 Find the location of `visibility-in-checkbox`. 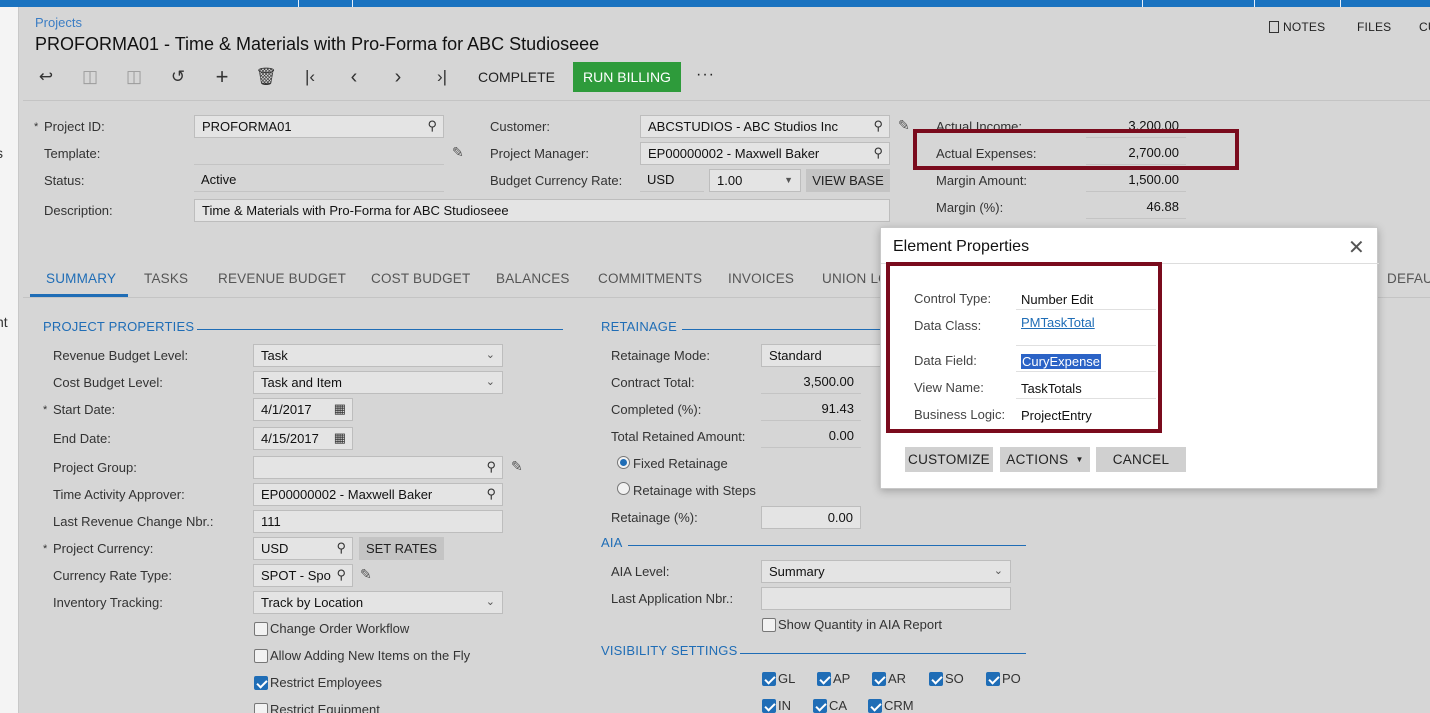

visibility-in-checkbox is located at coordinates (769, 706).